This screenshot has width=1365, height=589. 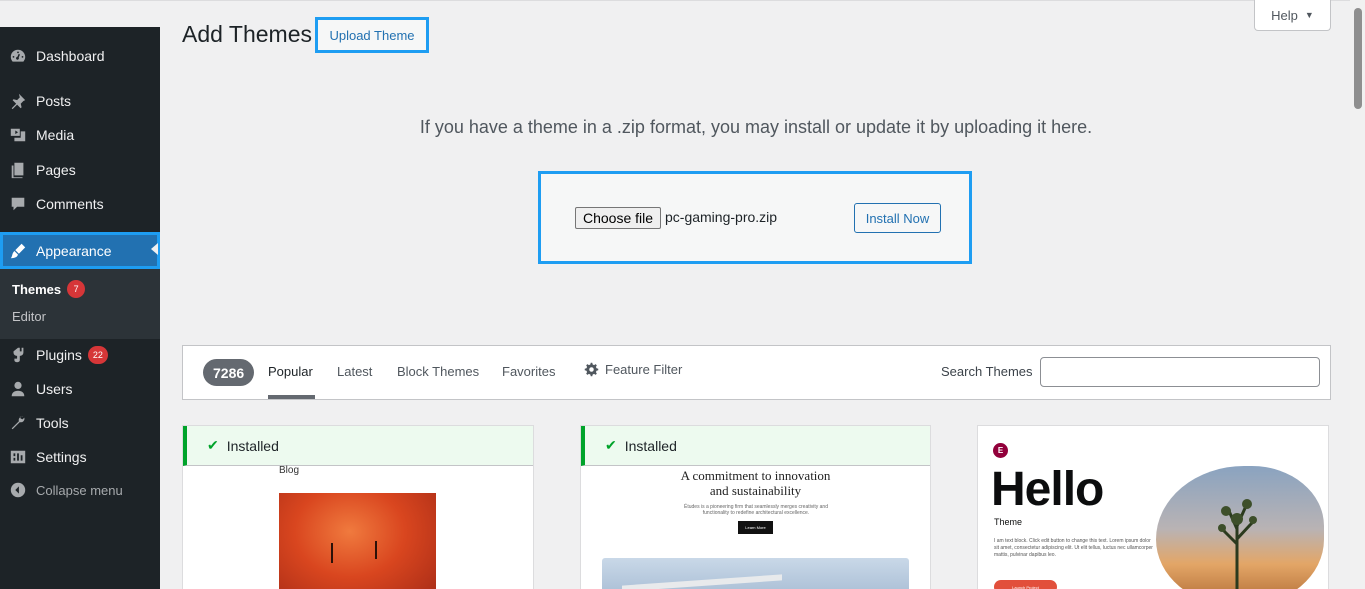 I want to click on top-border, so click(x=682, y=0).